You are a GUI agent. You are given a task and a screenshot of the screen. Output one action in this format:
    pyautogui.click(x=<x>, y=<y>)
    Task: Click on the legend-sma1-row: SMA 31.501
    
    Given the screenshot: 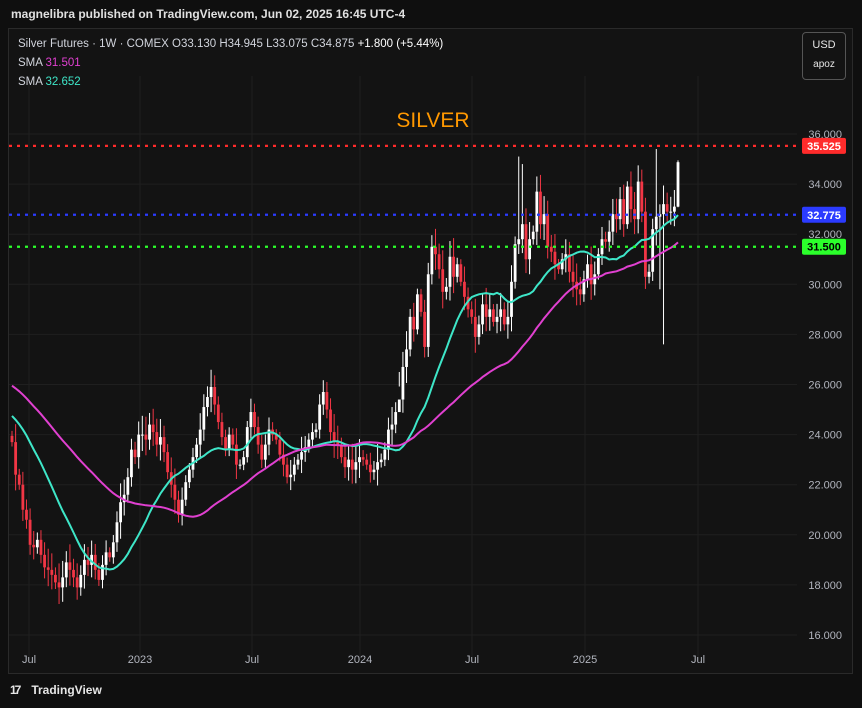 What is the action you would take?
    pyautogui.click(x=230, y=63)
    